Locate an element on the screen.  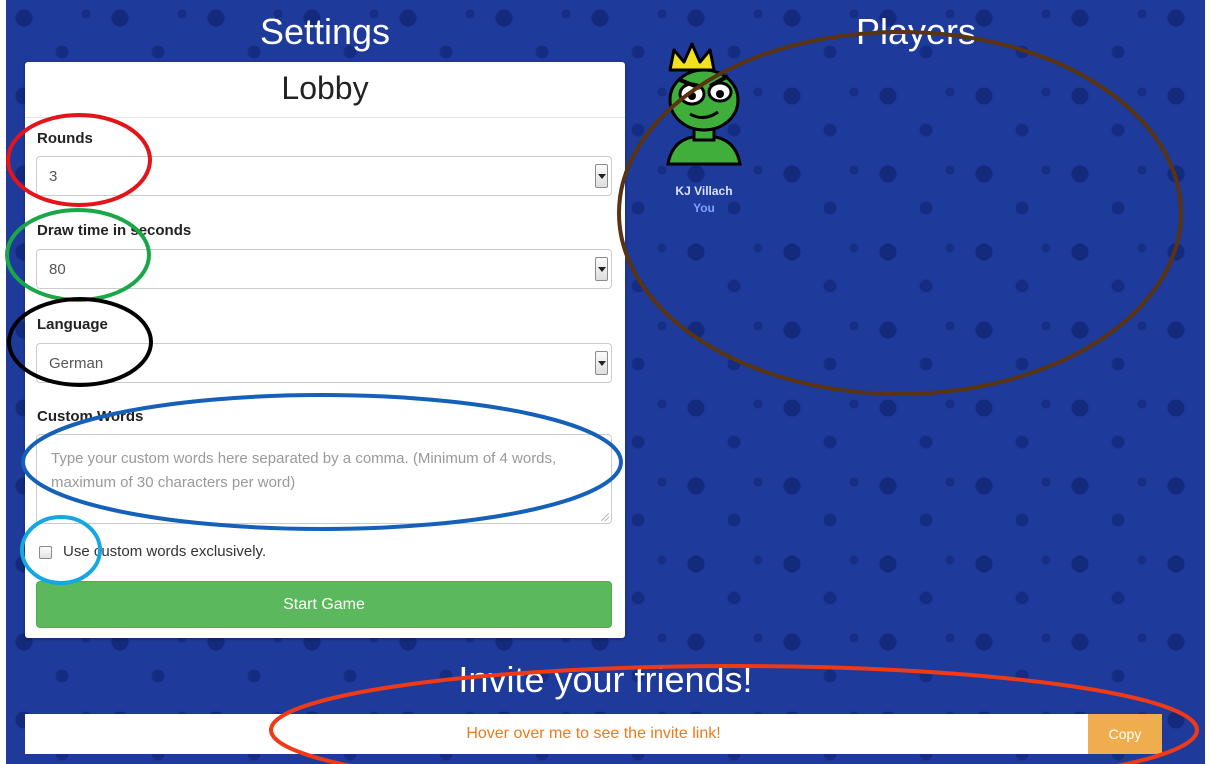
invite-heading: Invite your friends! is located at coordinates (605, 679).